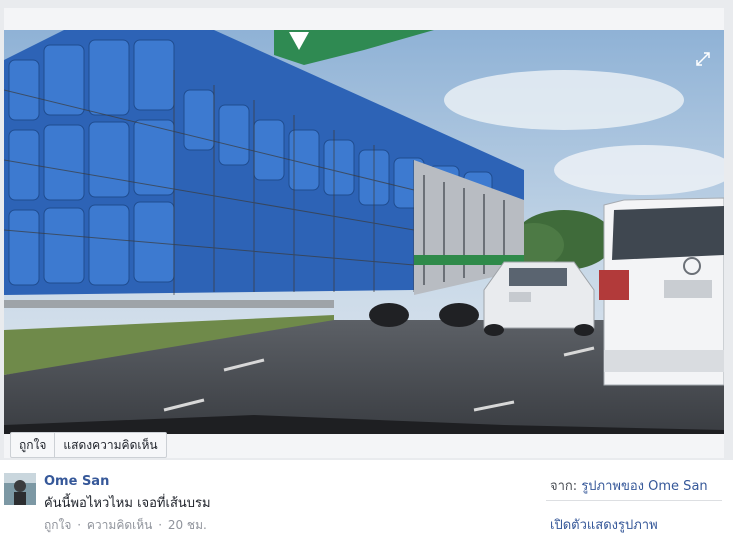 The image size is (733, 537). Describe the element at coordinates (604, 524) in the screenshot. I see `open-photo-viewer-link: เปิดตัวแสดงรูปภาพ` at that location.